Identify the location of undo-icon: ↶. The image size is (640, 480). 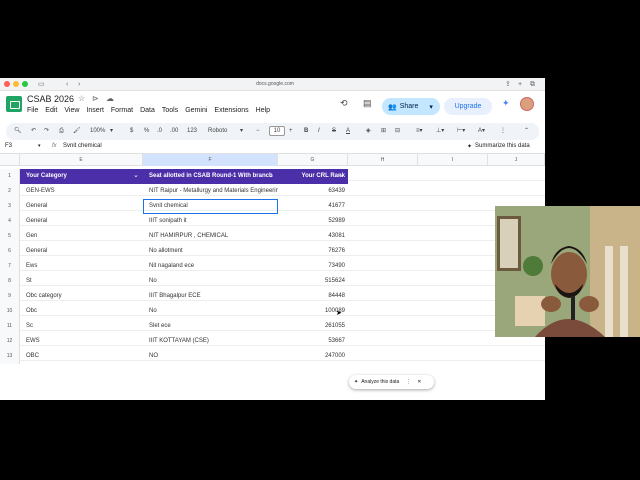
(33, 131).